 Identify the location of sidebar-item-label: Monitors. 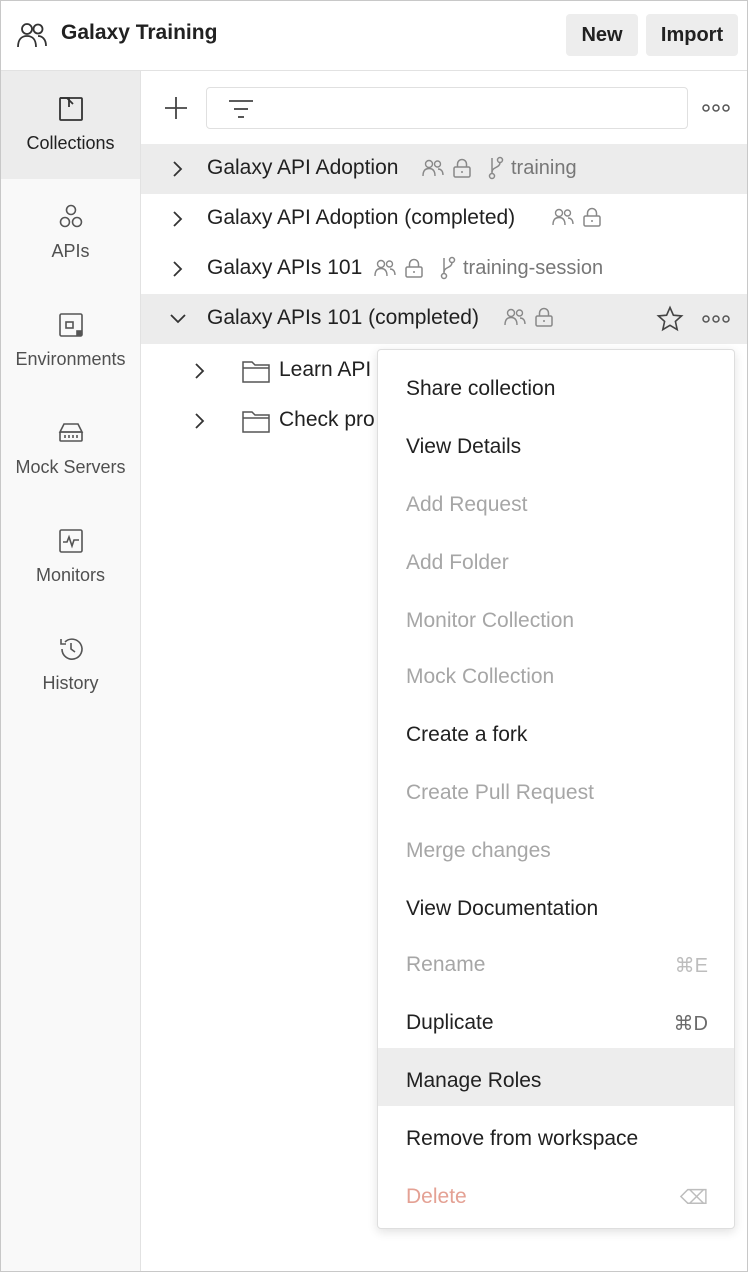
(70, 575).